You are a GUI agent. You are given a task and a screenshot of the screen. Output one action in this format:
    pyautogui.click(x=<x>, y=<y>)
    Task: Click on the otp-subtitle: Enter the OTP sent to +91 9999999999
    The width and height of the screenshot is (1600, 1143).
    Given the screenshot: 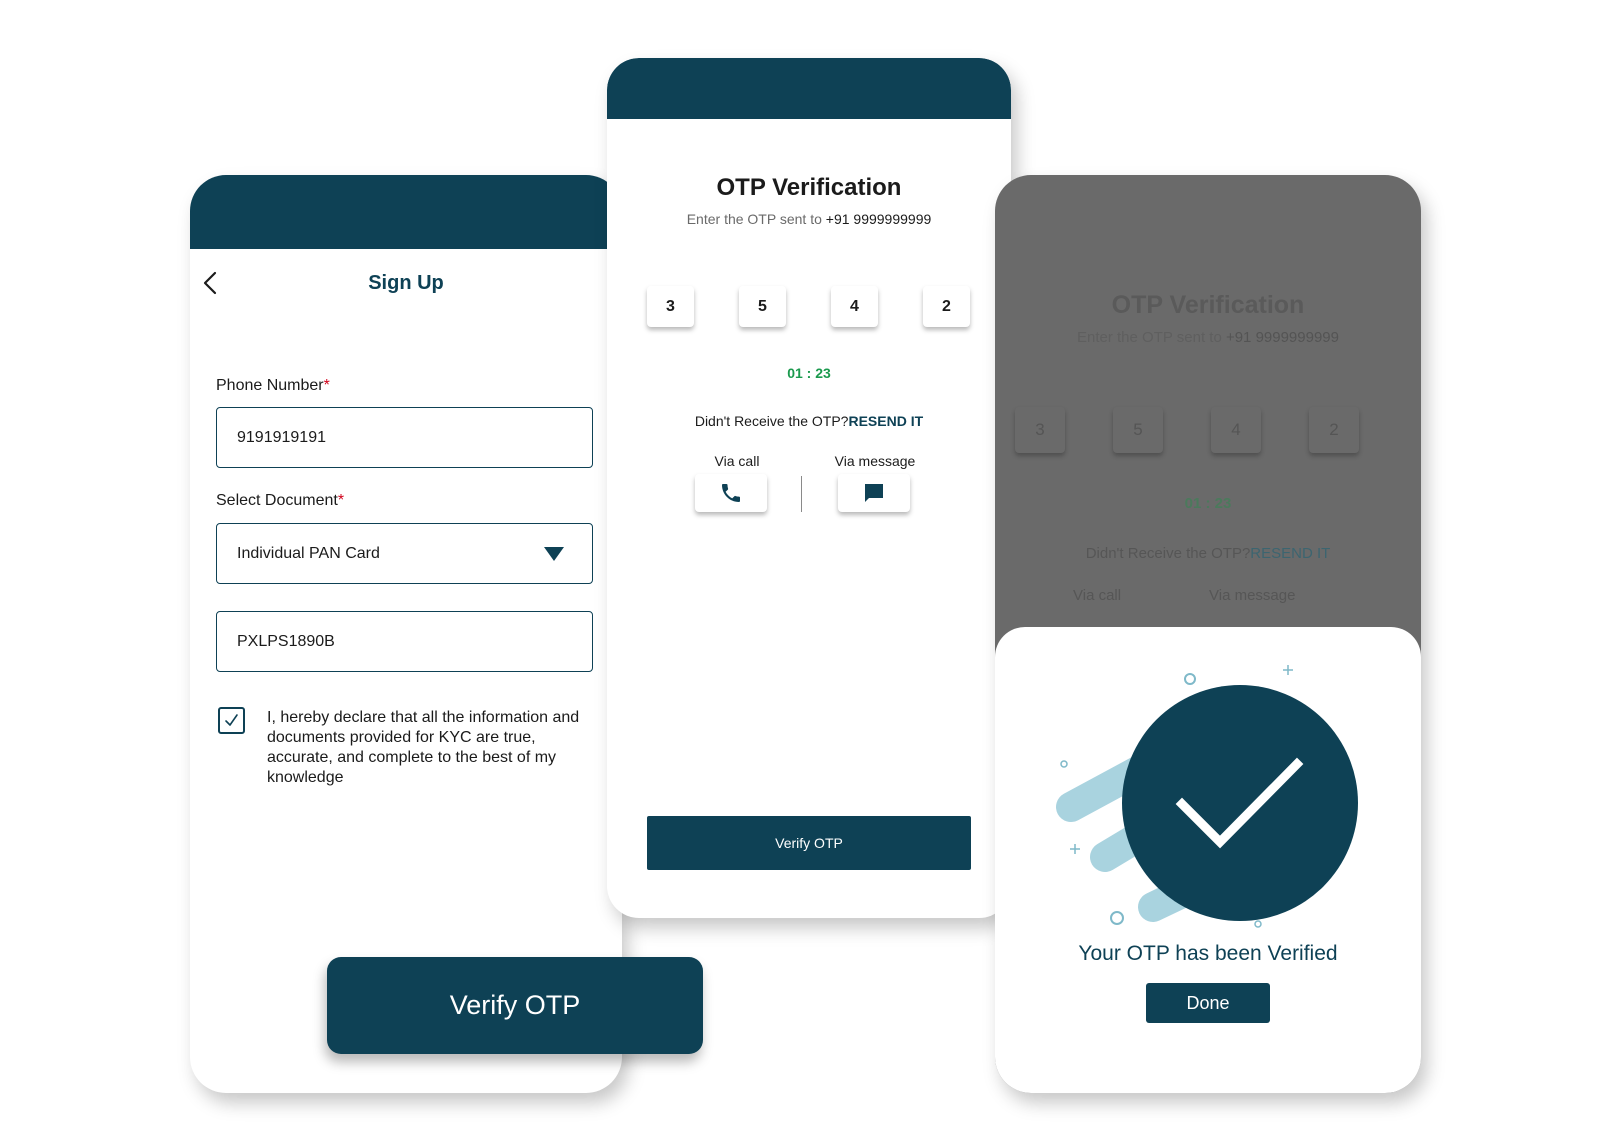 What is the action you would take?
    pyautogui.click(x=809, y=219)
    